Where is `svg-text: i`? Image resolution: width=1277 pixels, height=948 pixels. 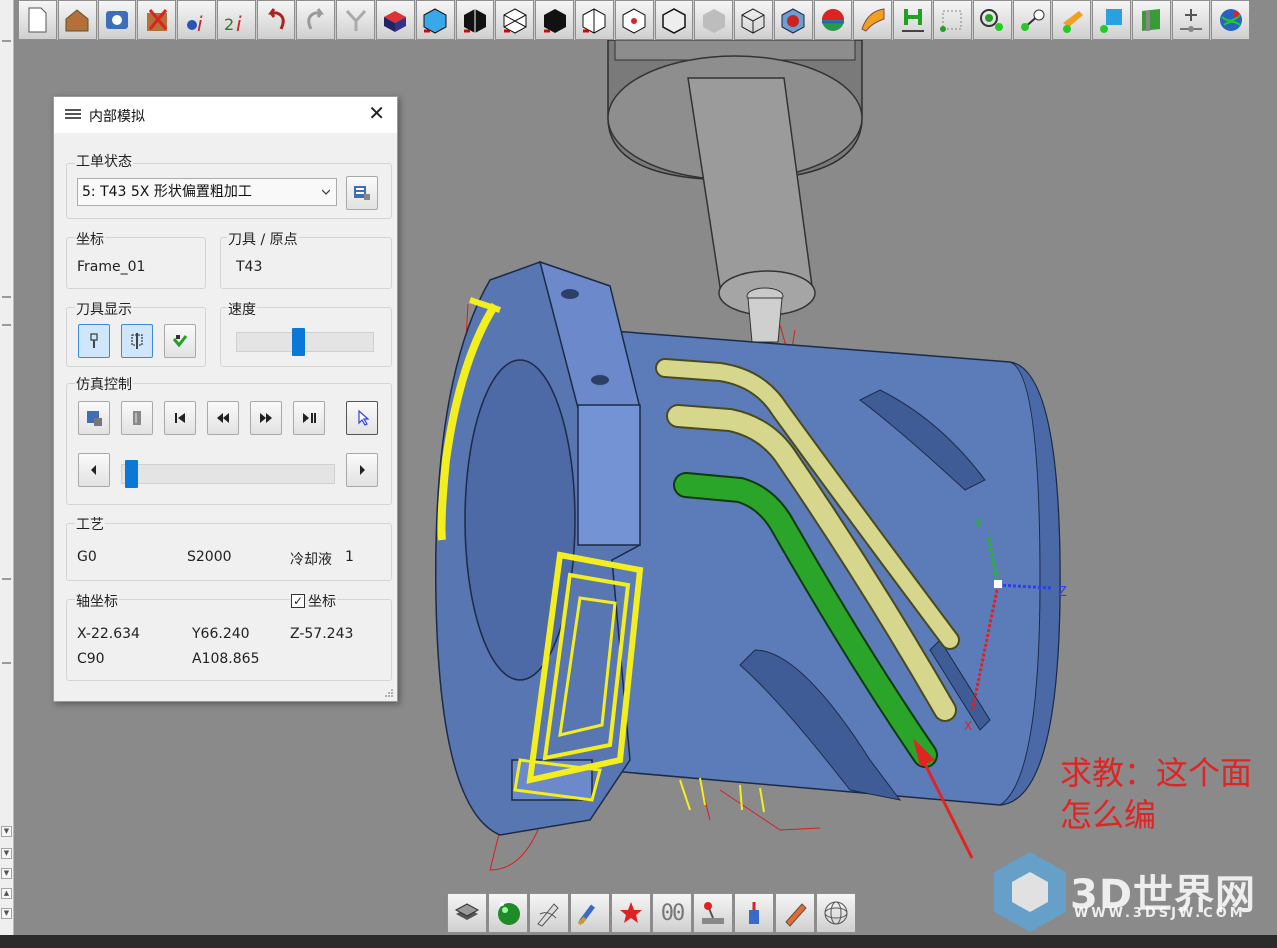 svg-text: i is located at coordinates (200, 23).